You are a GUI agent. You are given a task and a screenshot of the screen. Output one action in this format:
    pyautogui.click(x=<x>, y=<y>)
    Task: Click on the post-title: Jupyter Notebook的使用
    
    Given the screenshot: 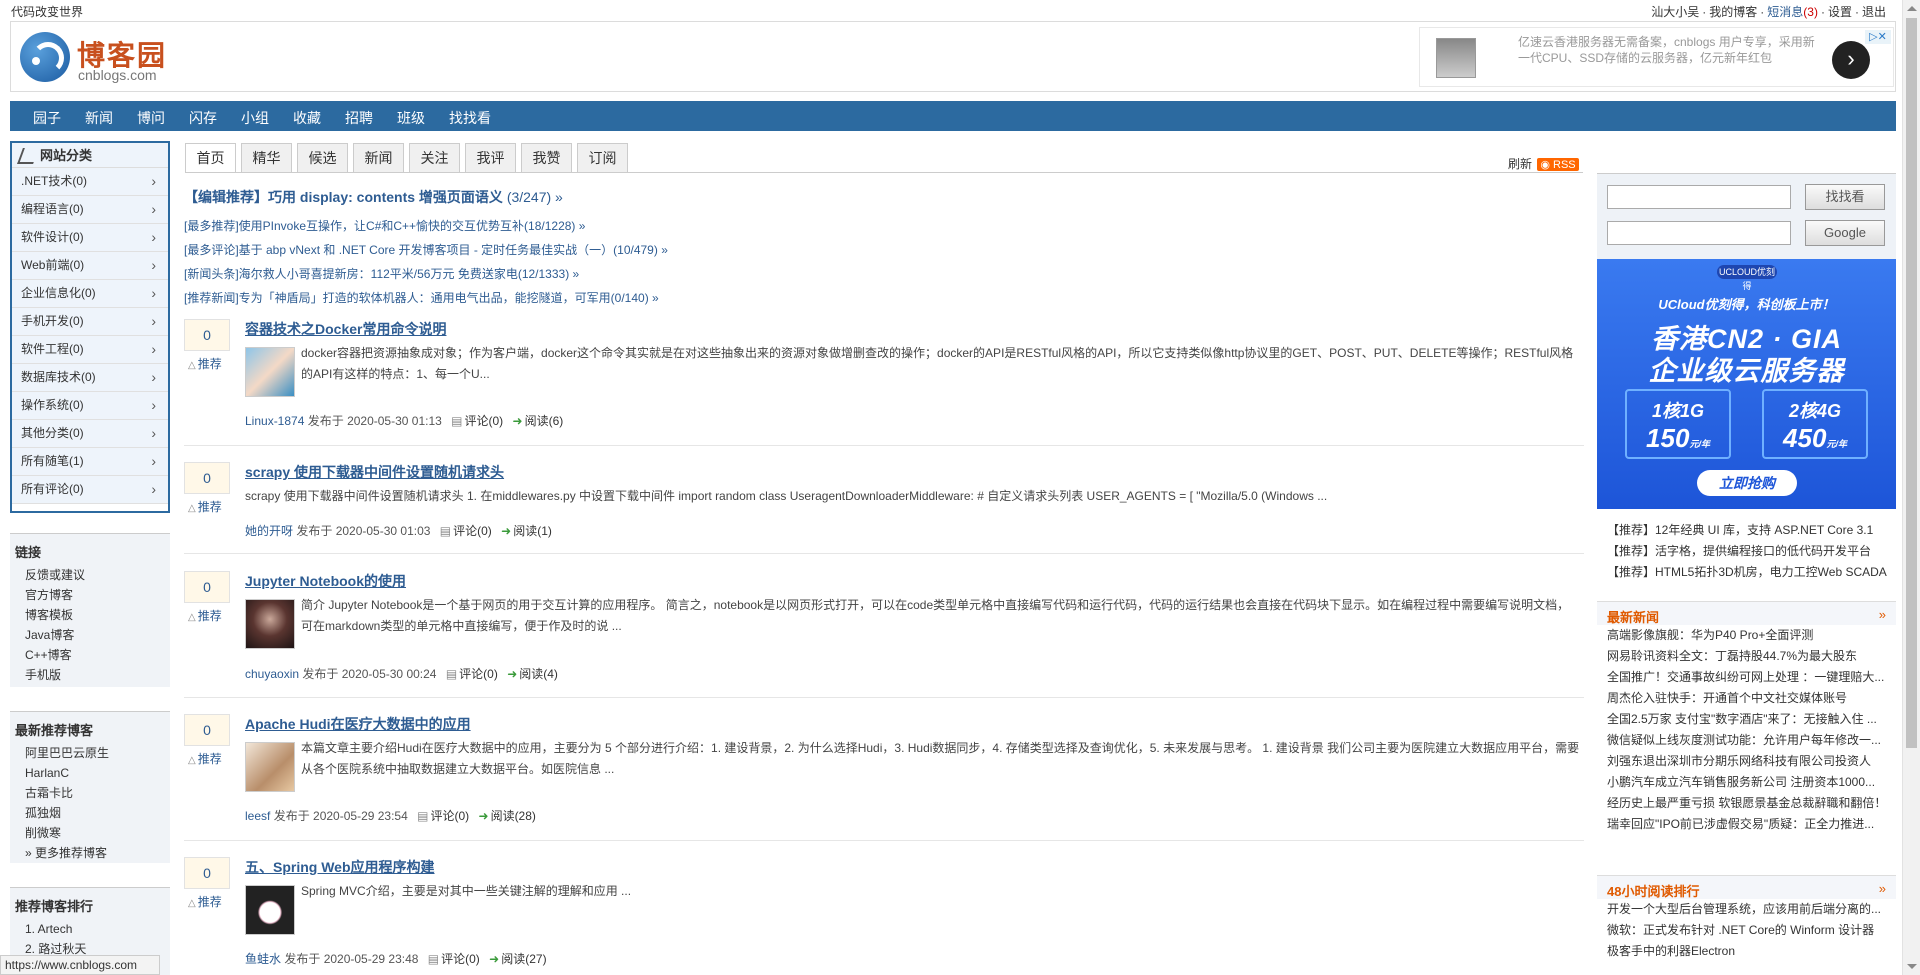 What is the action you would take?
    pyautogui.click(x=325, y=581)
    